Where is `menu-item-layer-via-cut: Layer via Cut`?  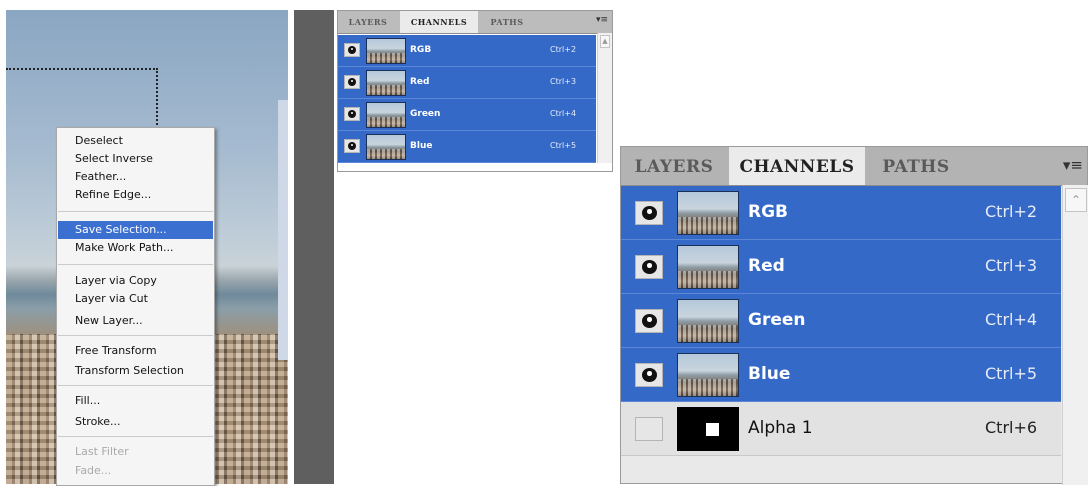 menu-item-layer-via-cut: Layer via Cut is located at coordinates (135, 299).